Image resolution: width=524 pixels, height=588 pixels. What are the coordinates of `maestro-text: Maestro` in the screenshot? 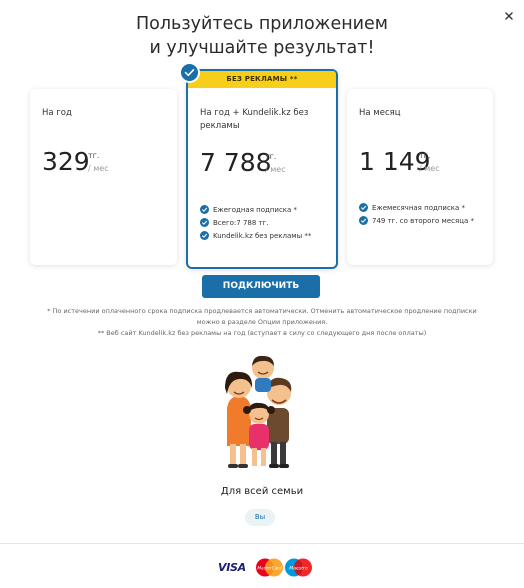 It's located at (298, 569).